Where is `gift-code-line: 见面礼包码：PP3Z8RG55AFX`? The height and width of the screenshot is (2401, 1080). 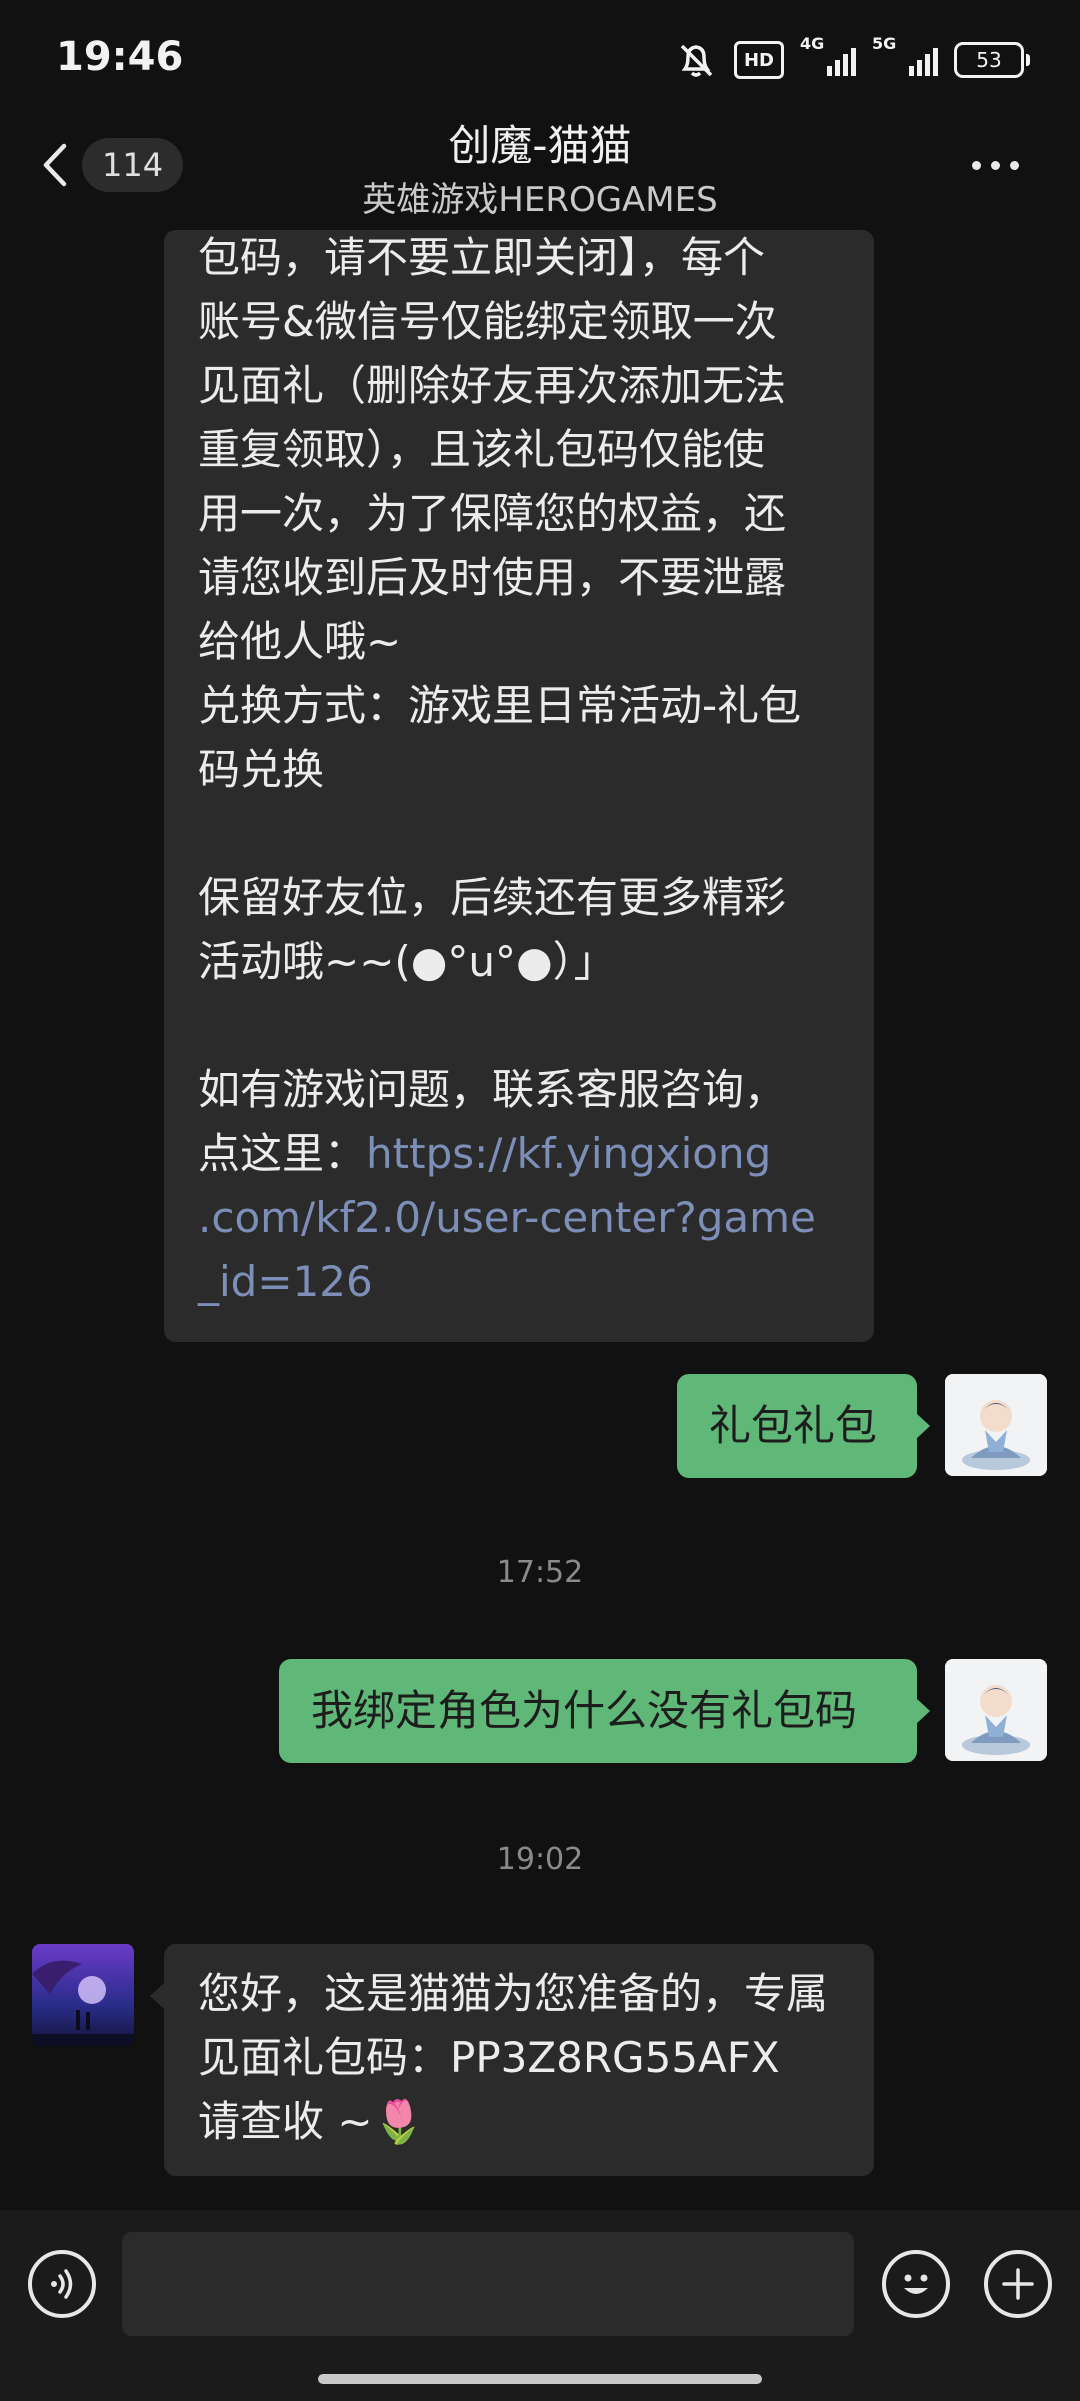
gift-code-line: 见面礼包码：PP3Z8RG55AFX is located at coordinates (489, 2057).